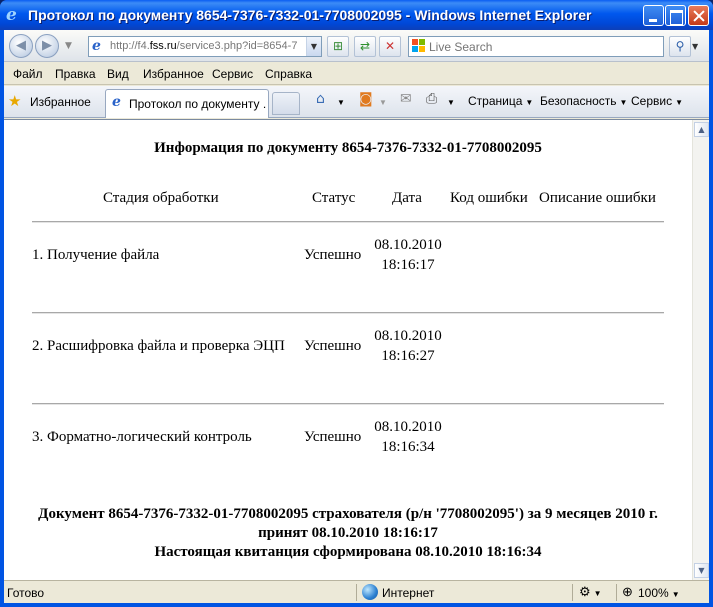 The height and width of the screenshot is (607, 713). I want to click on menu-tools: Сервис, so click(232, 74).